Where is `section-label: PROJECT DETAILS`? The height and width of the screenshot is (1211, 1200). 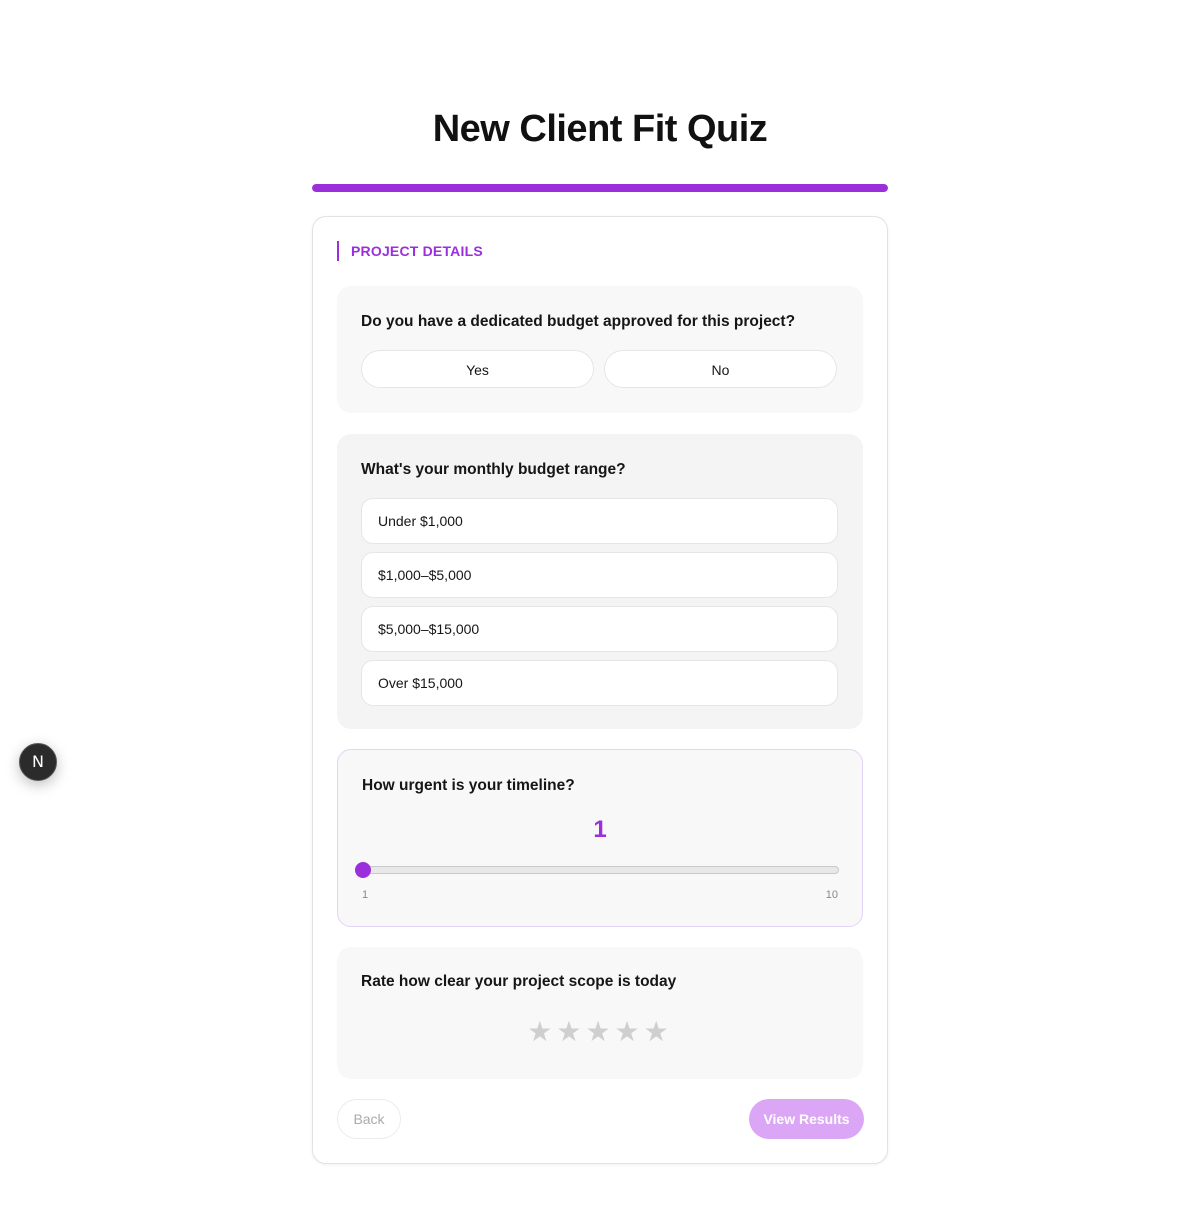
section-label: PROJECT DETAILS is located at coordinates (410, 251).